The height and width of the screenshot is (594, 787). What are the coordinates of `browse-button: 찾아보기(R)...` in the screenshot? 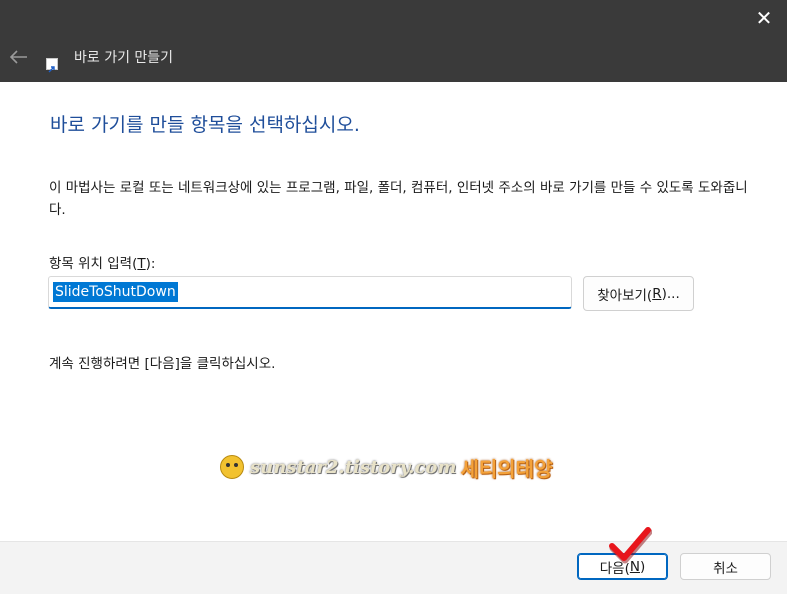 It's located at (638, 293).